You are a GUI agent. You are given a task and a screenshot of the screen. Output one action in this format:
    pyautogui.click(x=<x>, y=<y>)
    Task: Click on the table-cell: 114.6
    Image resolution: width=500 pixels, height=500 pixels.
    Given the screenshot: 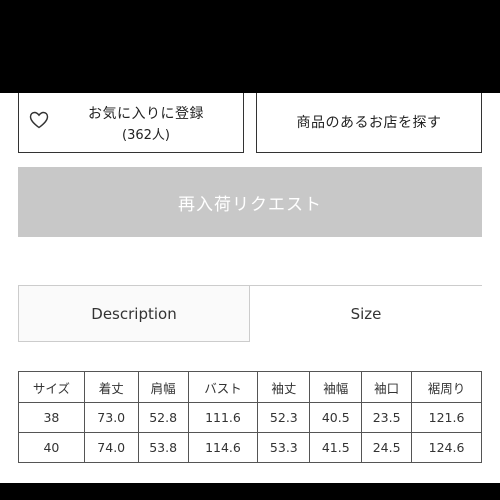 What is the action you would take?
    pyautogui.click(x=223, y=447)
    